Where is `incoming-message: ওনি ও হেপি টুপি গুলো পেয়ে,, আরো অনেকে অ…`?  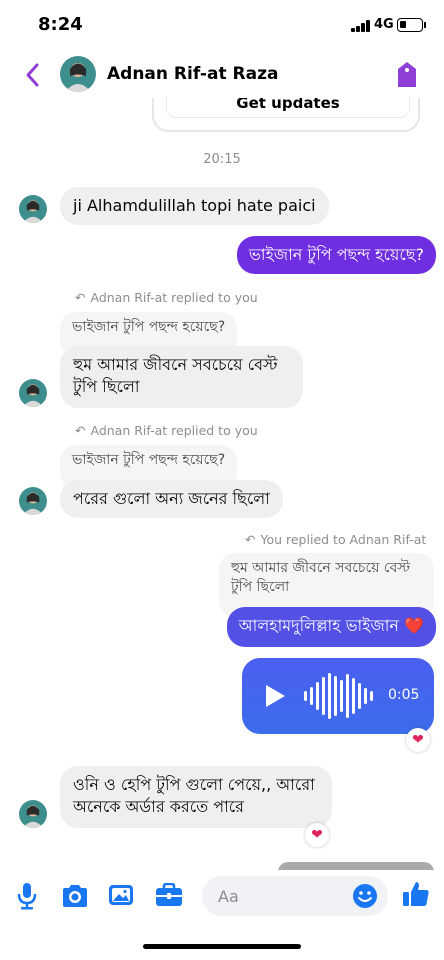 incoming-message: ওনি ও হেপি টুপি গুলো পেয়ে,, আরো অনেকে অ… is located at coordinates (196, 797).